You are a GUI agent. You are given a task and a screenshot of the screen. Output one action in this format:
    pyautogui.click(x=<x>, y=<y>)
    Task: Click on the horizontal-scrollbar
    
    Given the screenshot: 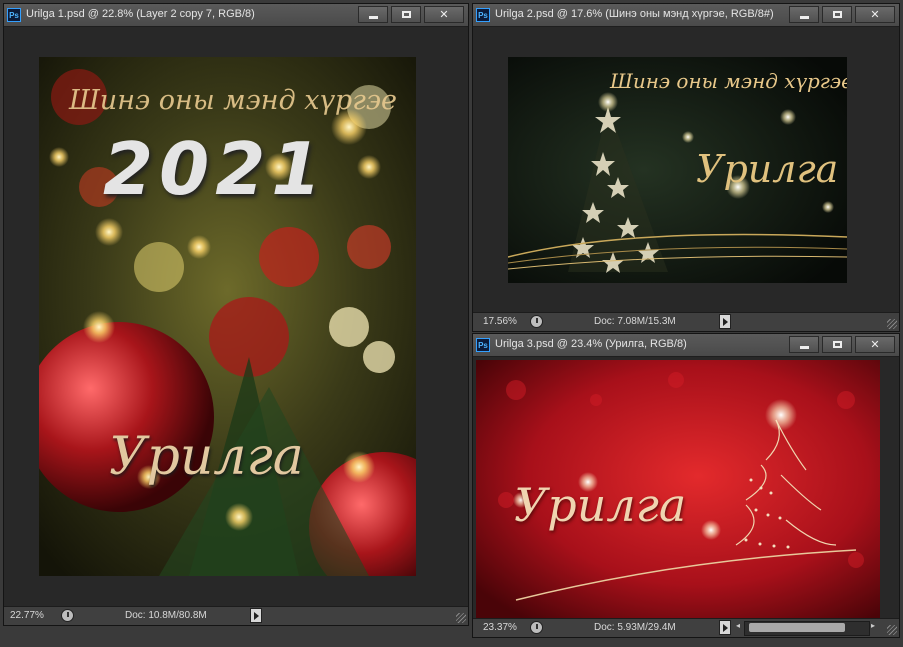 What is the action you would take?
    pyautogui.click(x=807, y=628)
    